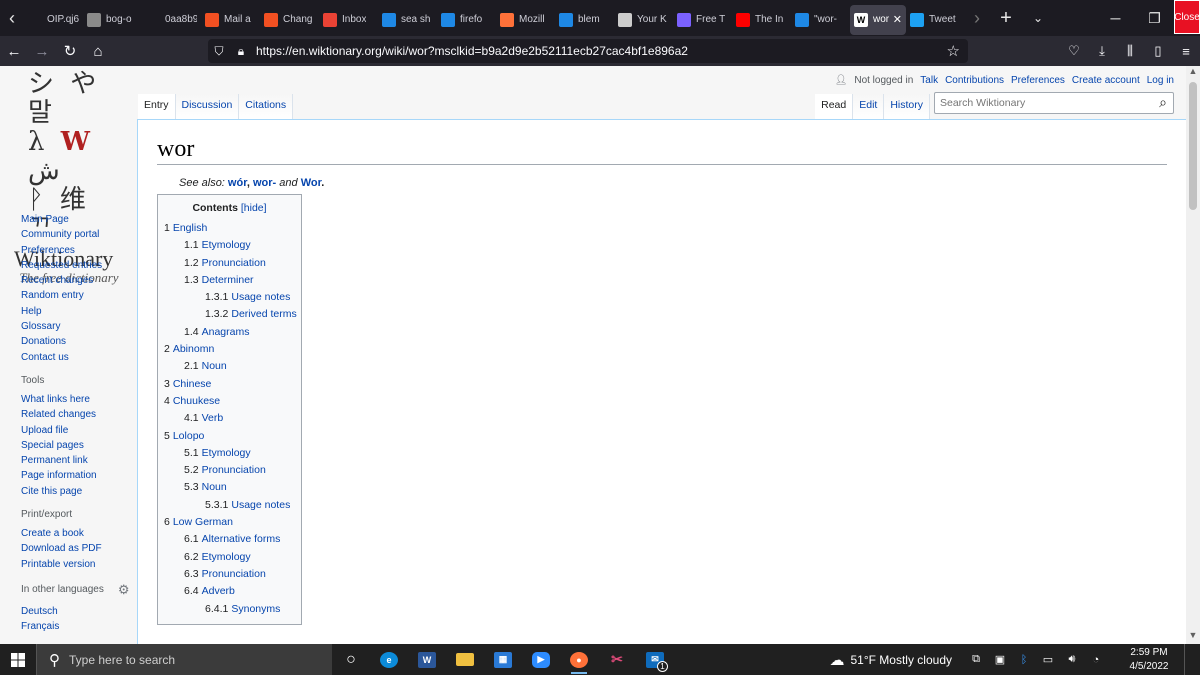 This screenshot has height=675, width=1200. Describe the element at coordinates (232, 263) in the screenshot. I see `toc-entry: 1.2 Pronunciation` at that location.